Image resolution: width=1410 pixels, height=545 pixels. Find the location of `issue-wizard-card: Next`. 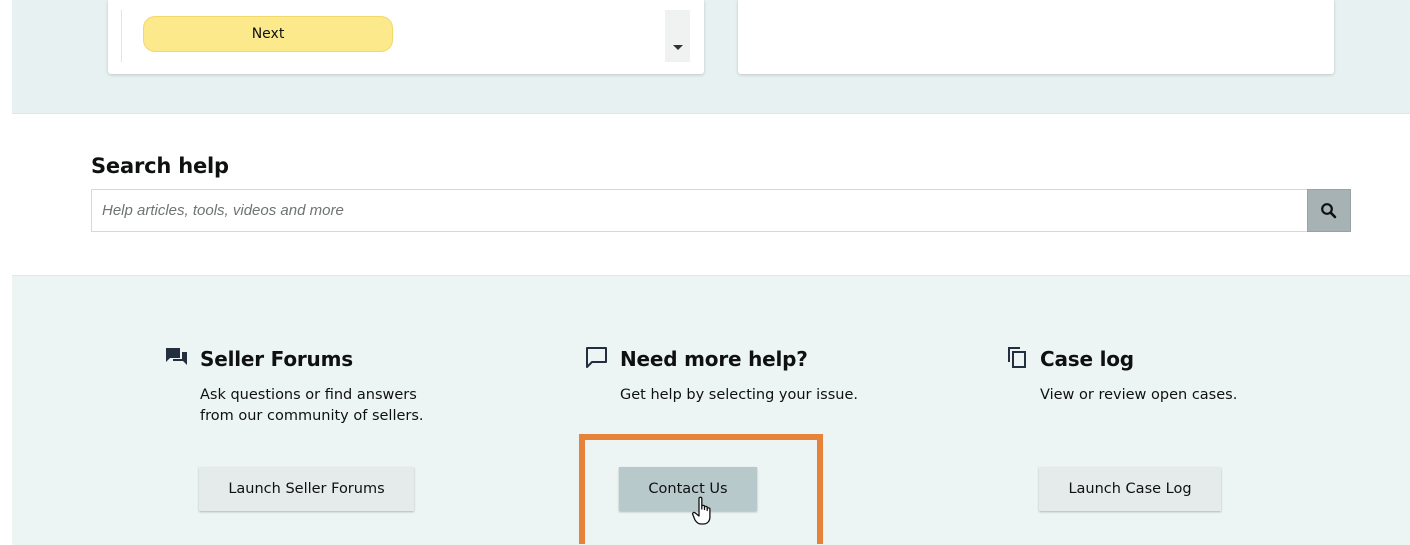

issue-wizard-card: Next is located at coordinates (406, 37).